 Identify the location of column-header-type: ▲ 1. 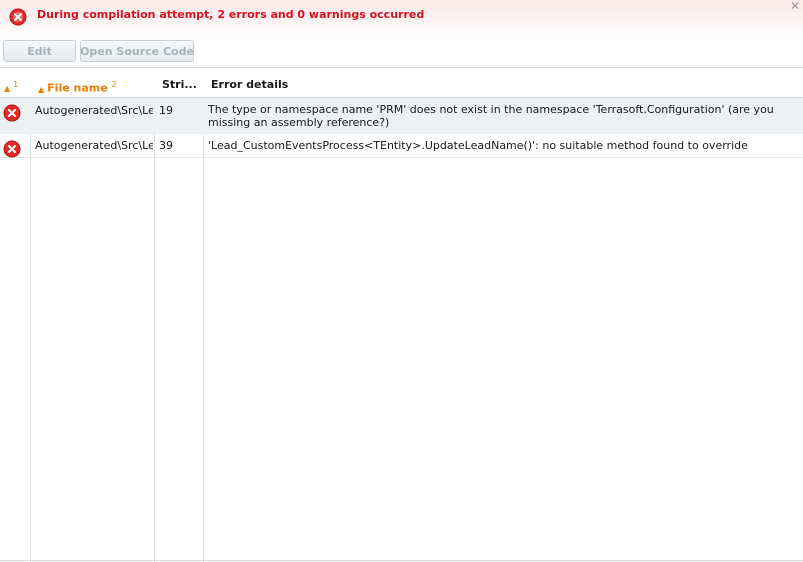
(17, 85).